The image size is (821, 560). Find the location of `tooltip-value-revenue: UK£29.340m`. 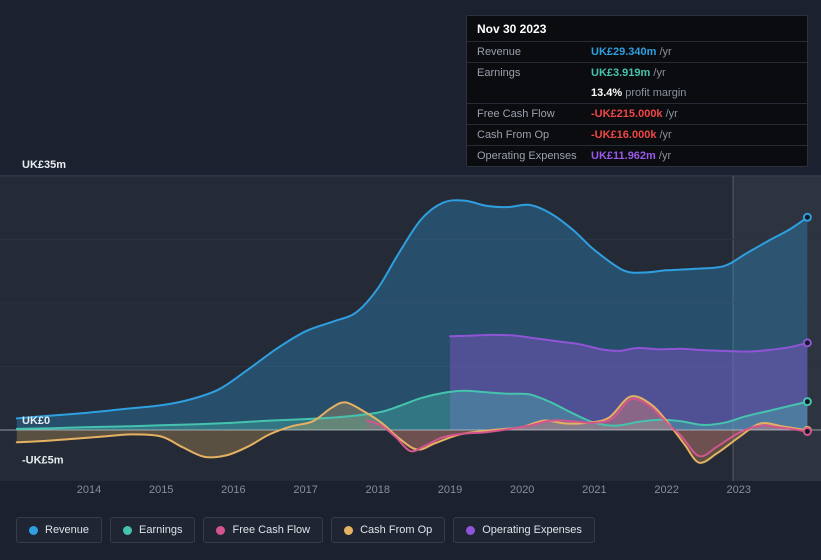

tooltip-value-revenue: UK£29.340m is located at coordinates (624, 52).